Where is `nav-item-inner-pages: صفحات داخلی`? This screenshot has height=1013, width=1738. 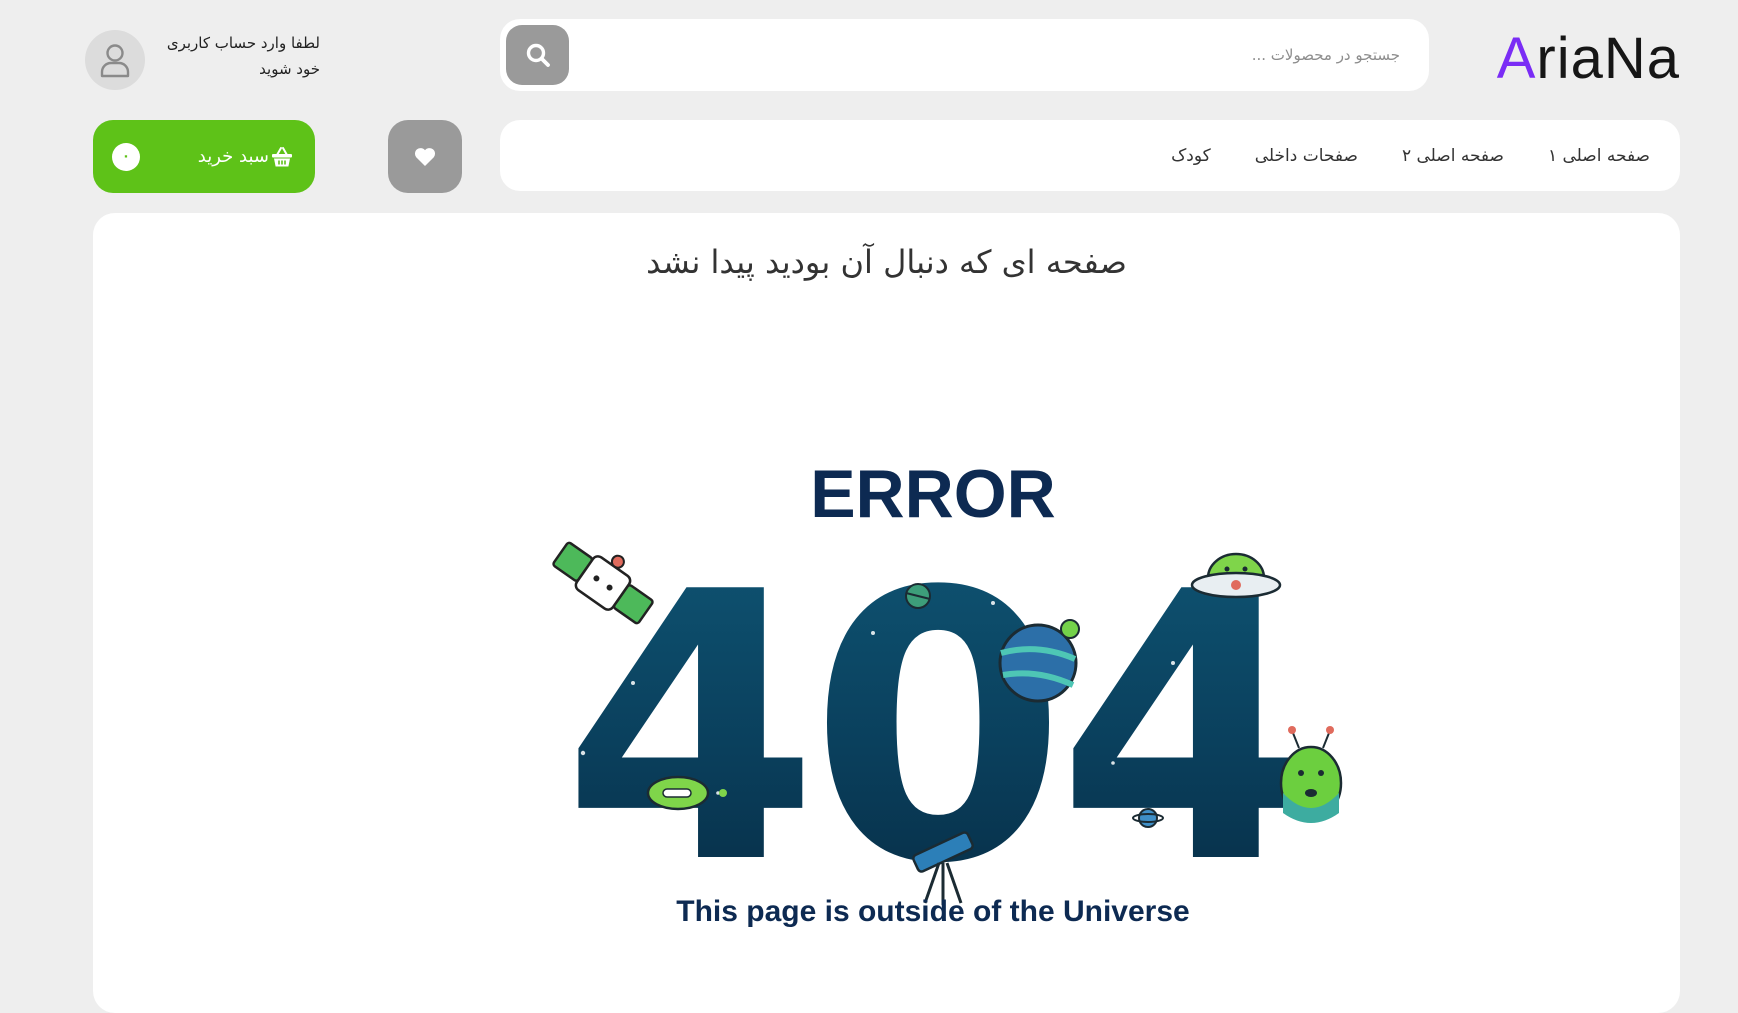
nav-item-inner-pages: صفحات داخلی is located at coordinates (1306, 156).